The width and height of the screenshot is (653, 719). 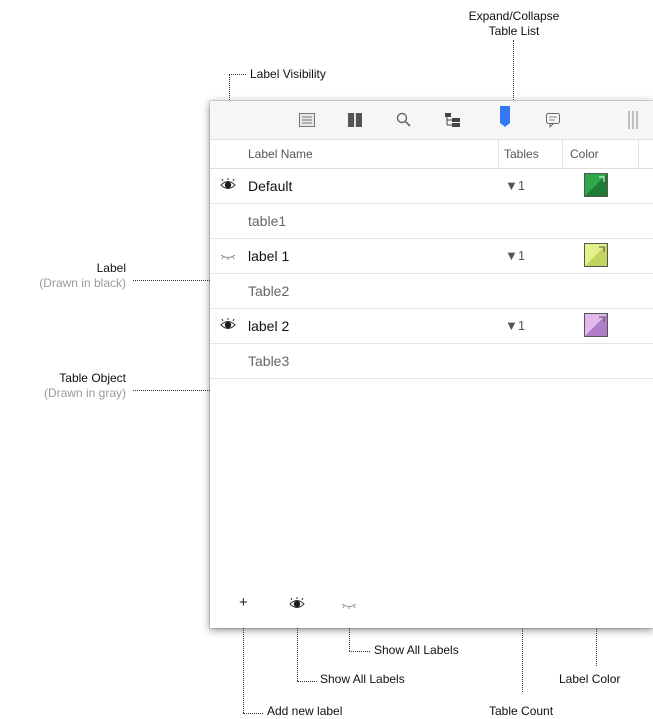 What do you see at coordinates (243, 602) in the screenshot?
I see `add-label-button: +` at bounding box center [243, 602].